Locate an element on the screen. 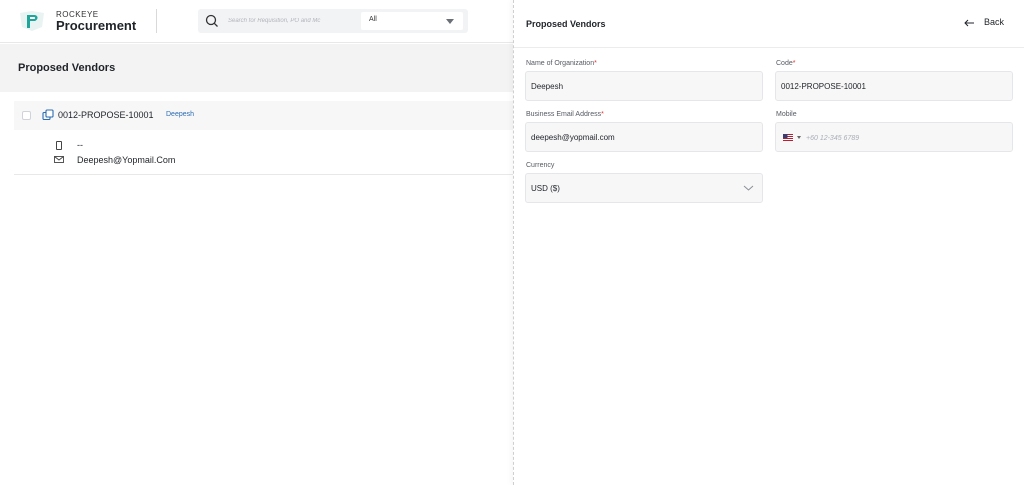 The height and width of the screenshot is (485, 1024). back-button: Back is located at coordinates (987, 23).